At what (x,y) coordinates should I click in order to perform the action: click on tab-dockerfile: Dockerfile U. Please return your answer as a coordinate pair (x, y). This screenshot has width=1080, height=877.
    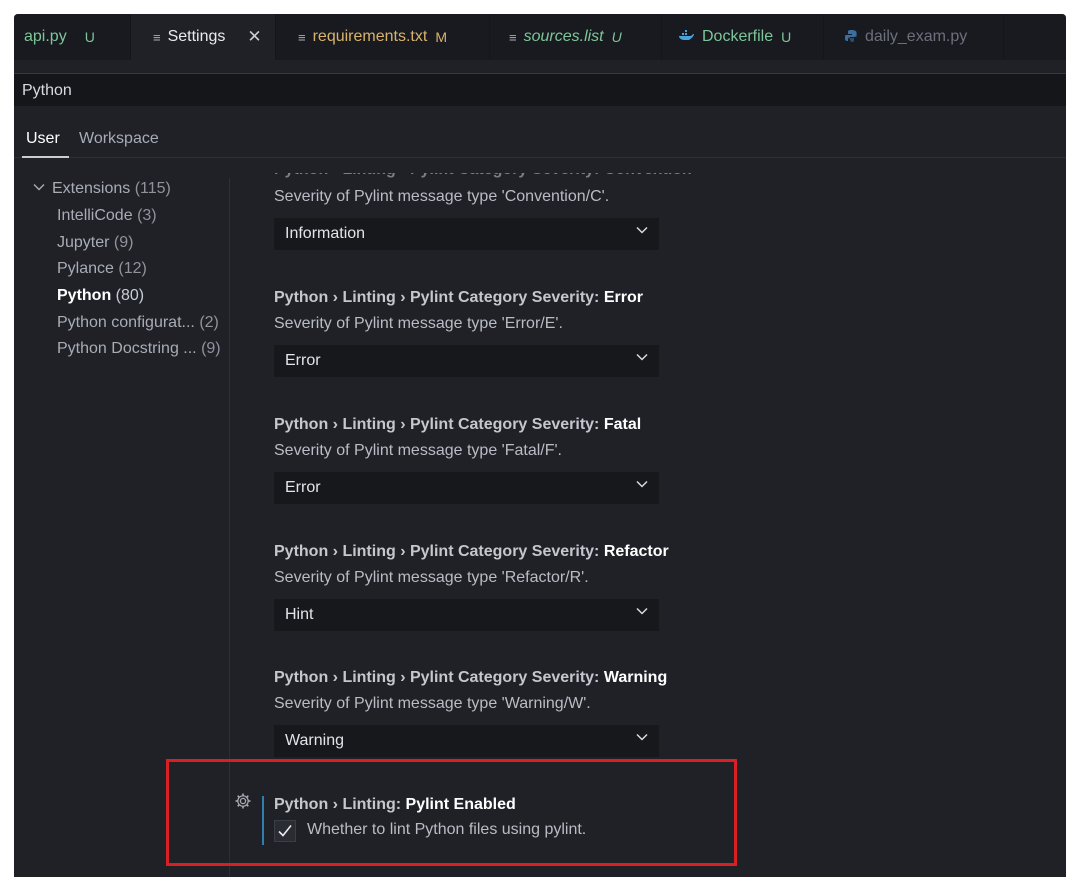
    Looking at the image, I should click on (743, 37).